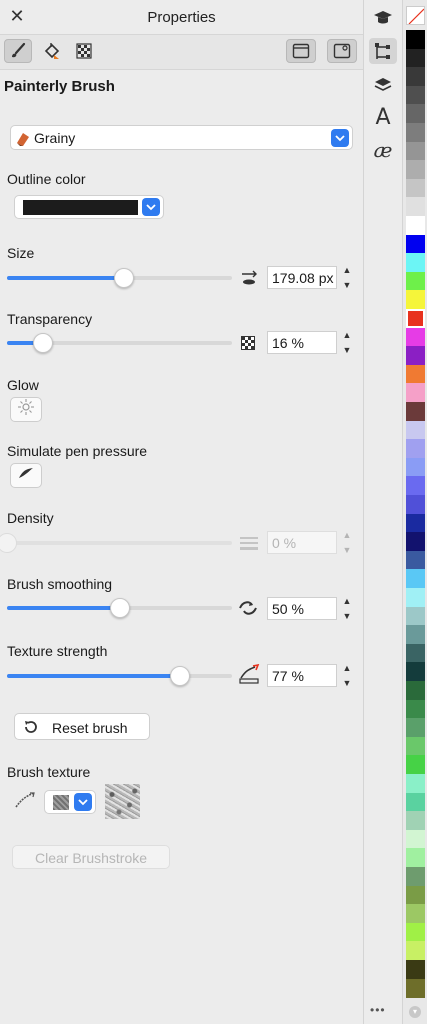 The image size is (427, 1024). I want to click on density-slider, so click(116, 543).